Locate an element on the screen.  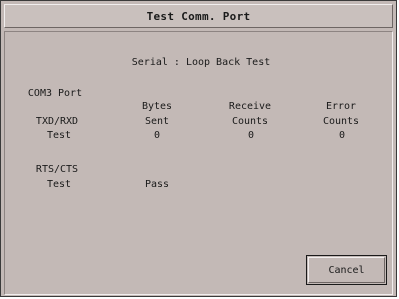
bytes-sent-header-line1: Bytes is located at coordinates (157, 106).